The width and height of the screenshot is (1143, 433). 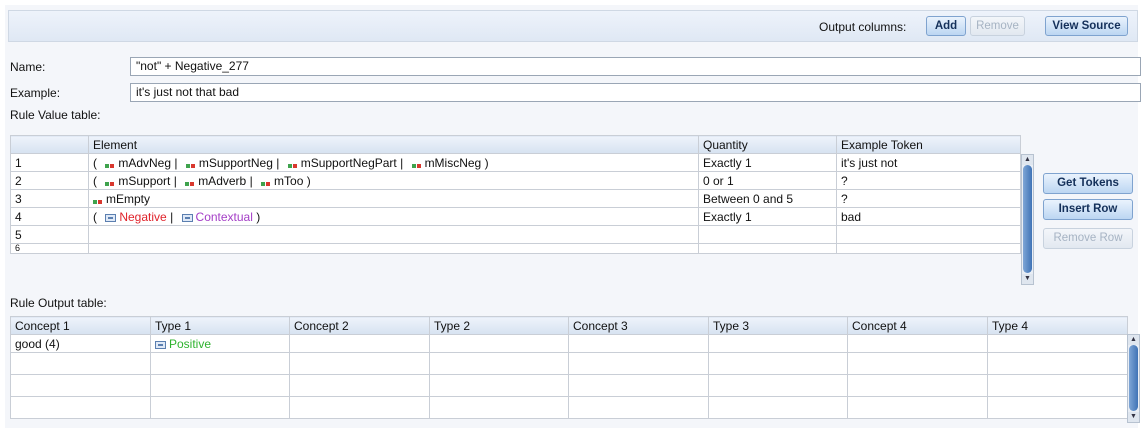 What do you see at coordinates (393, 216) in the screenshot?
I see `element-cell: ( Negative | Contextual )` at bounding box center [393, 216].